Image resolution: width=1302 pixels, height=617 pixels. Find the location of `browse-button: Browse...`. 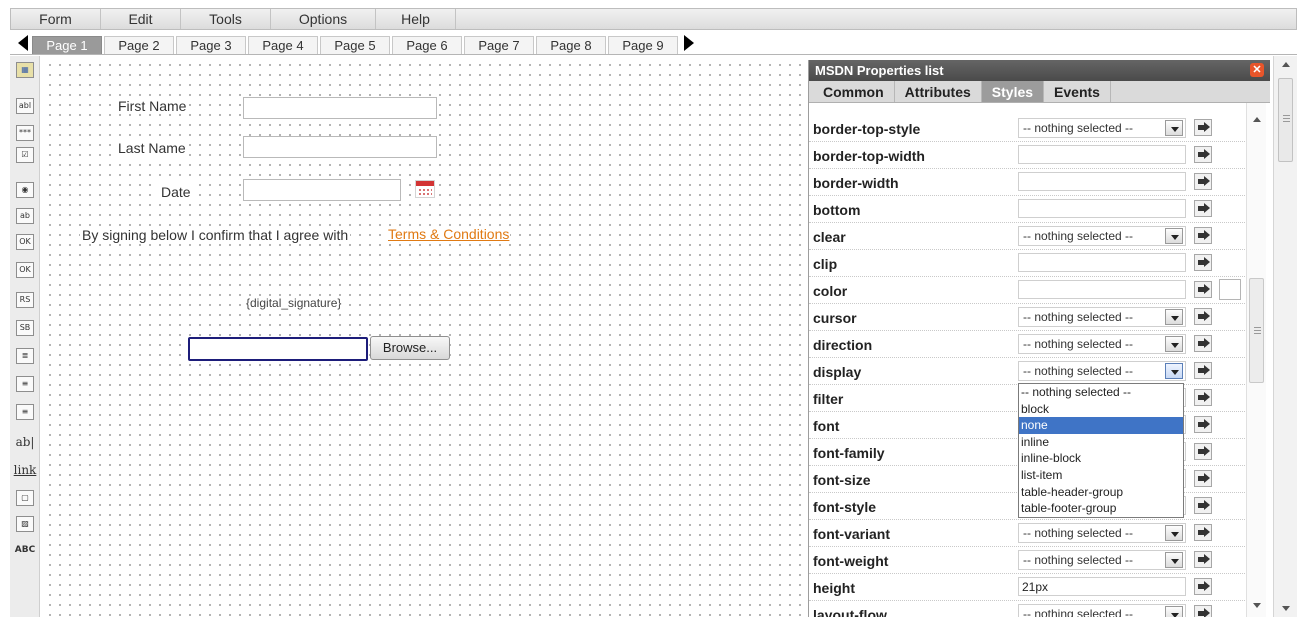

browse-button: Browse... is located at coordinates (410, 348).